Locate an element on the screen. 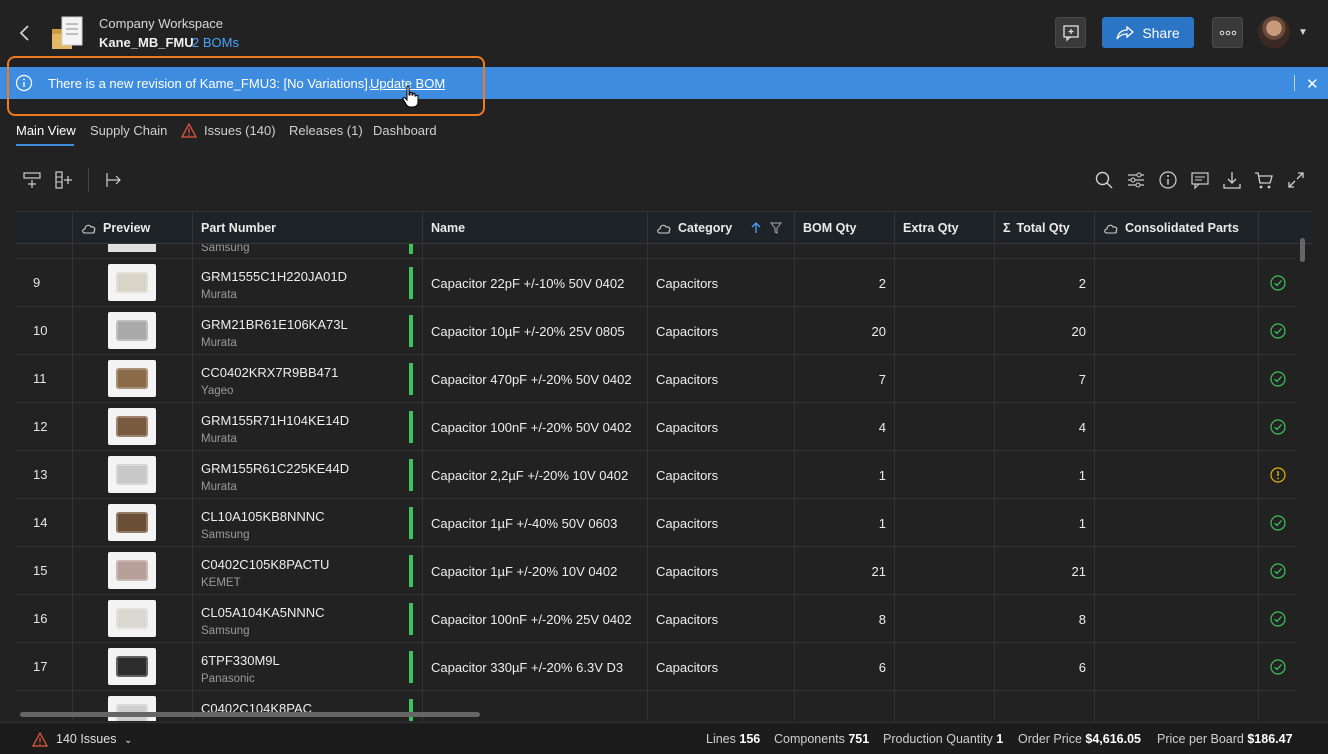  add-comment-button is located at coordinates (1070, 32).